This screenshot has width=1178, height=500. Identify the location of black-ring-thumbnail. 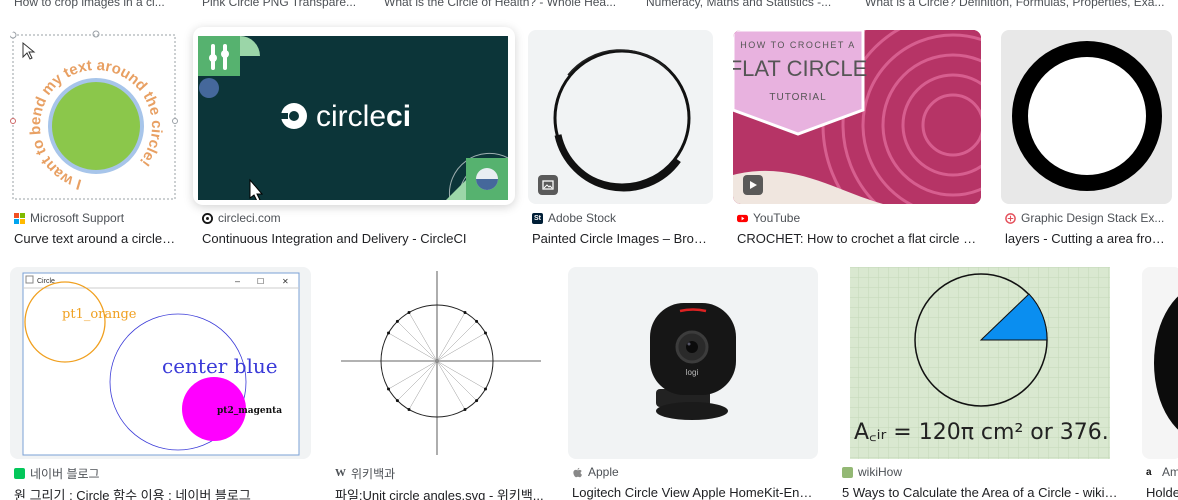
(1087, 116).